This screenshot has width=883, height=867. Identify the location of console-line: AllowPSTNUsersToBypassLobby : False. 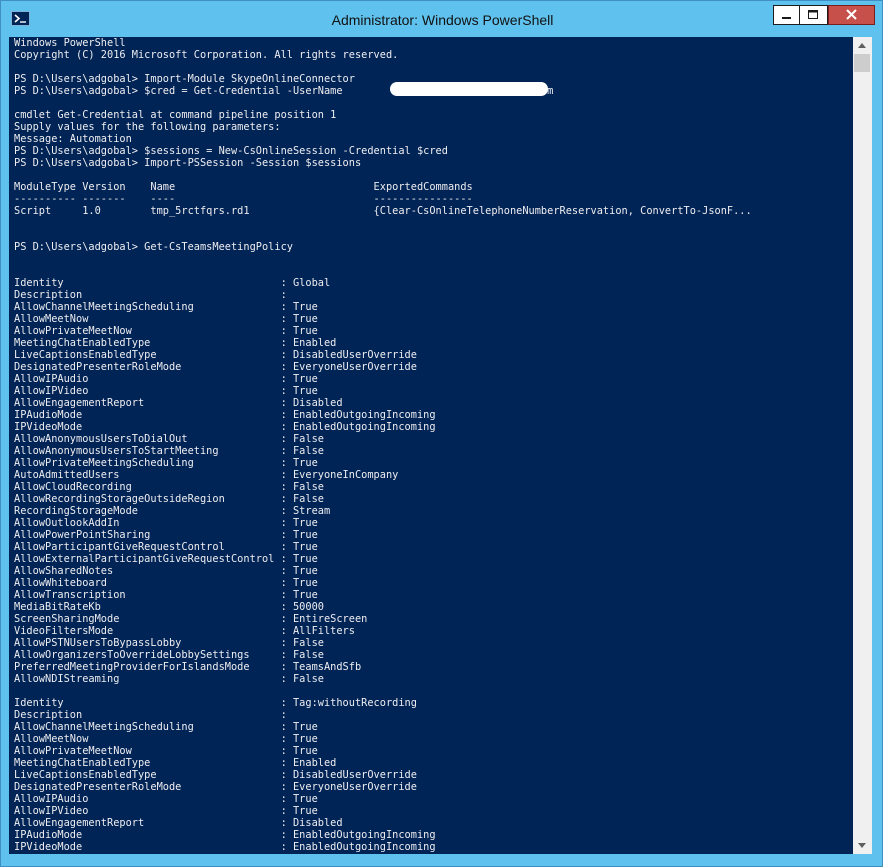
(169, 643).